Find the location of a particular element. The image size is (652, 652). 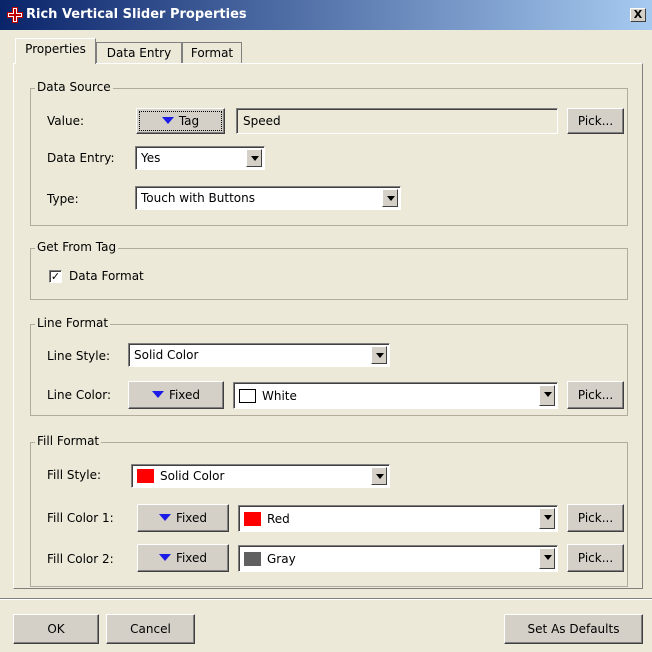

line-color-select: White is located at coordinates (395, 395).